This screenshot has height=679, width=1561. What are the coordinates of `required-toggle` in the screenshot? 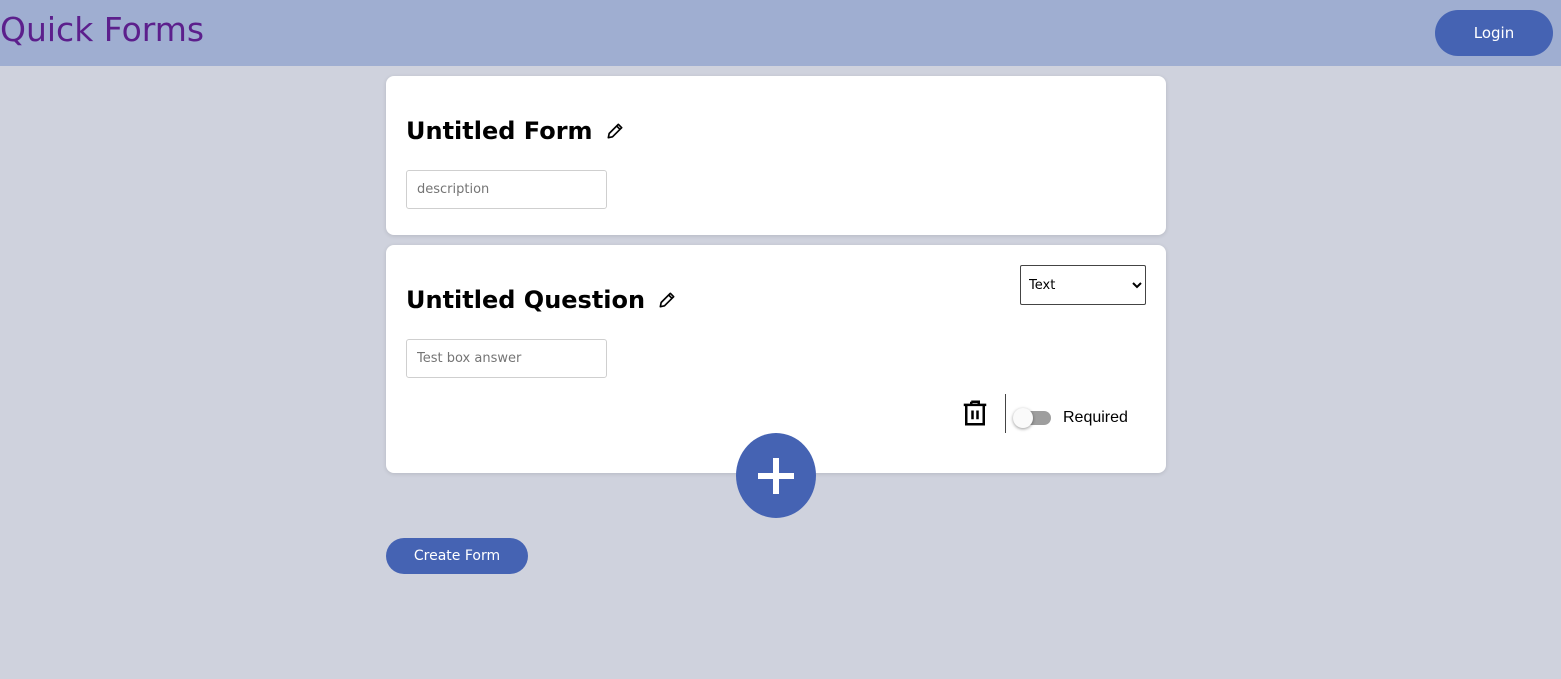 It's located at (1032, 418).